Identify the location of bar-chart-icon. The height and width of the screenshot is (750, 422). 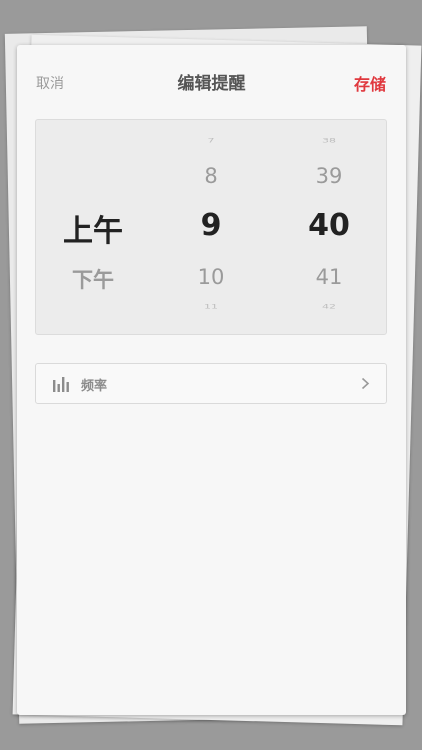
(61, 384).